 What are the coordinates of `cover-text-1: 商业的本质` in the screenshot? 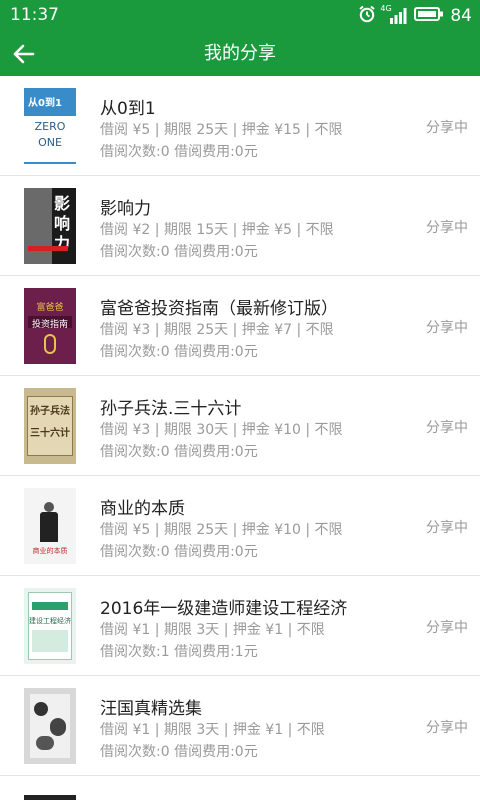 It's located at (50, 551).